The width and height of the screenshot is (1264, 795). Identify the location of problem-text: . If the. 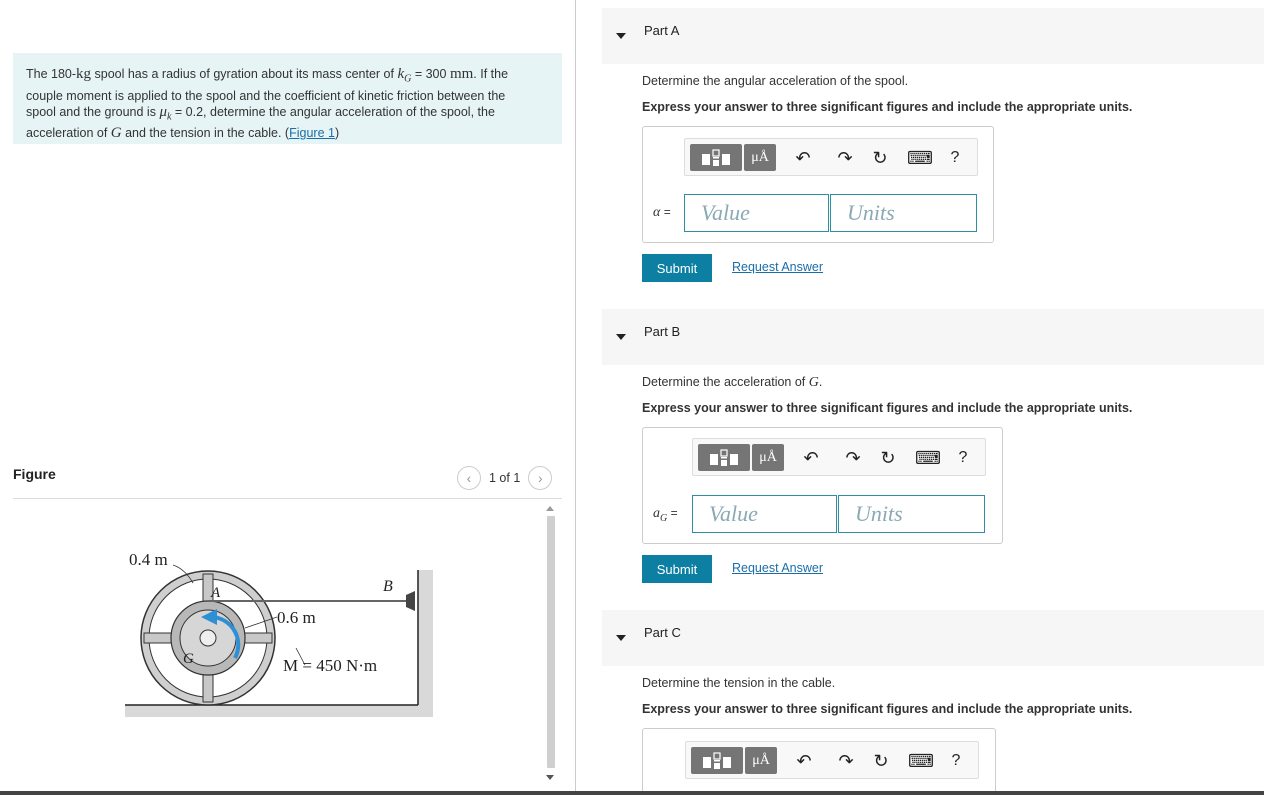
(491, 74).